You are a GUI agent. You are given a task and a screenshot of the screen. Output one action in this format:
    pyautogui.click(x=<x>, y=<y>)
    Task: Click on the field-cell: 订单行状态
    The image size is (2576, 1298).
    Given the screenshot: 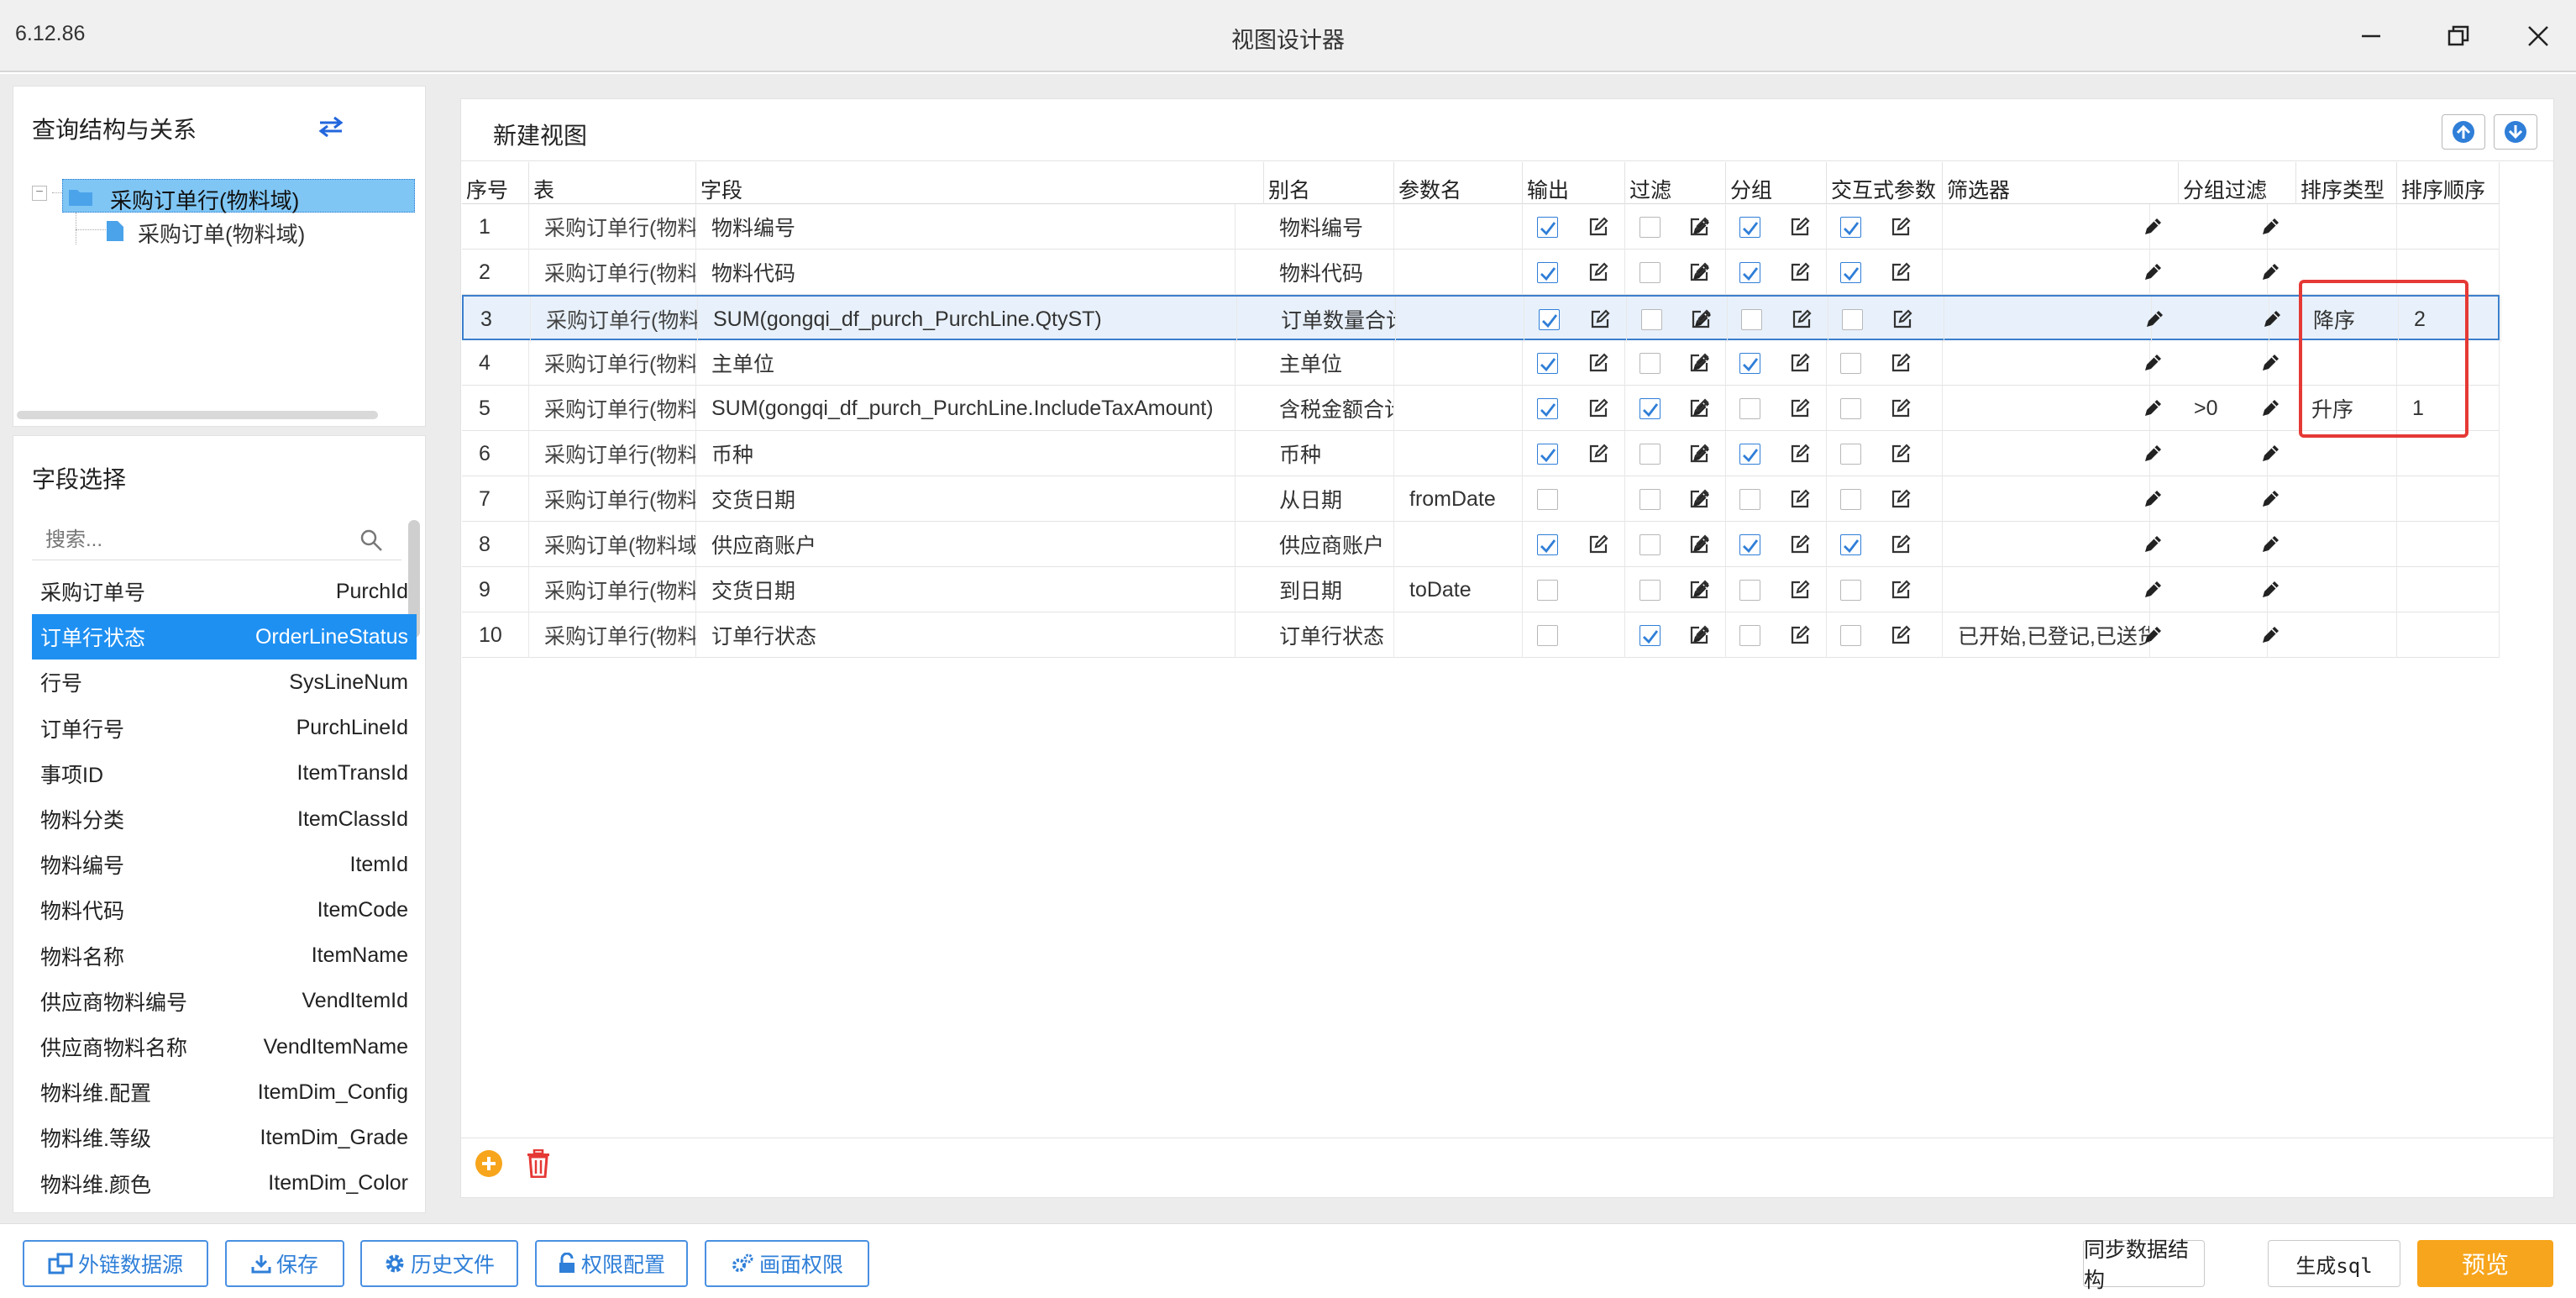 What is the action you would take?
    pyautogui.click(x=966, y=635)
    